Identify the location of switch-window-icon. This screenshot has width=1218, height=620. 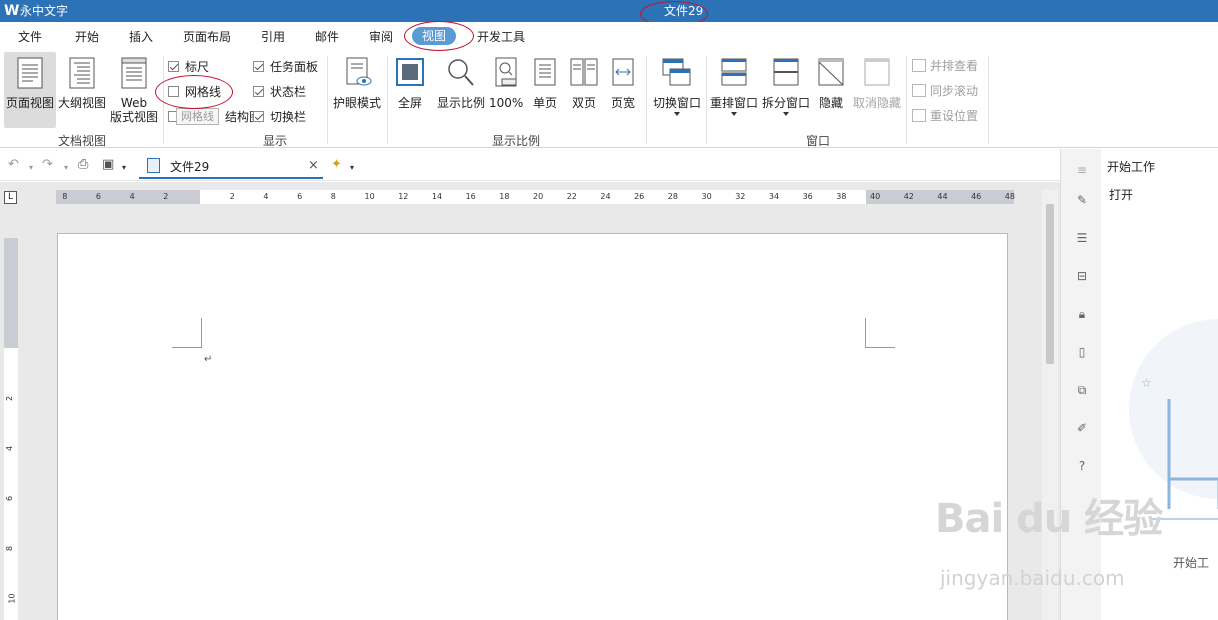
(676, 72).